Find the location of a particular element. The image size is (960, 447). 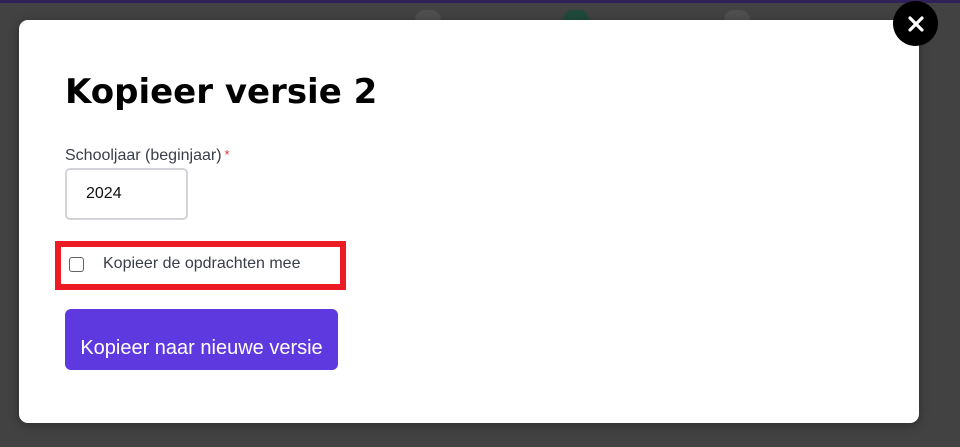

dialog-title: Kopieer versie 2 is located at coordinates (221, 92).